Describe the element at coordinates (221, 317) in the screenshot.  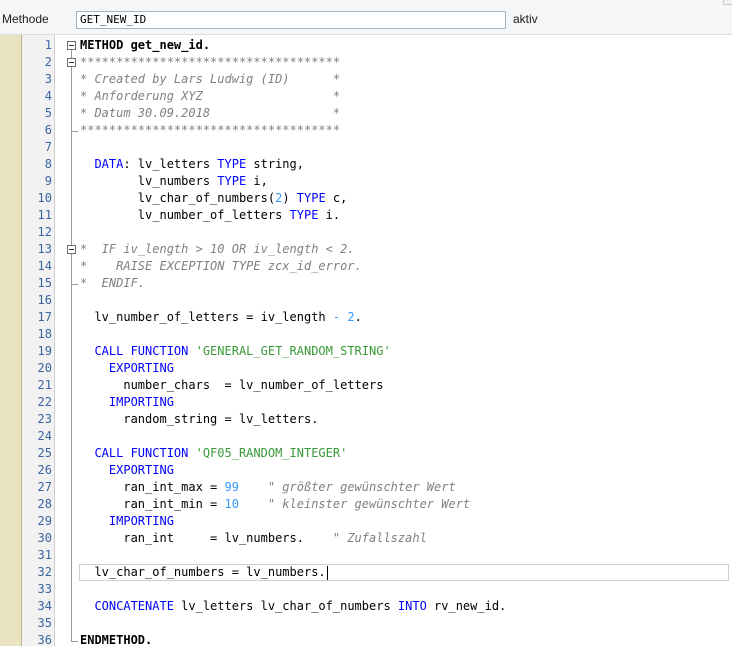
I see `code-text: lv_number_of_letters = iv_length - 2.` at that location.